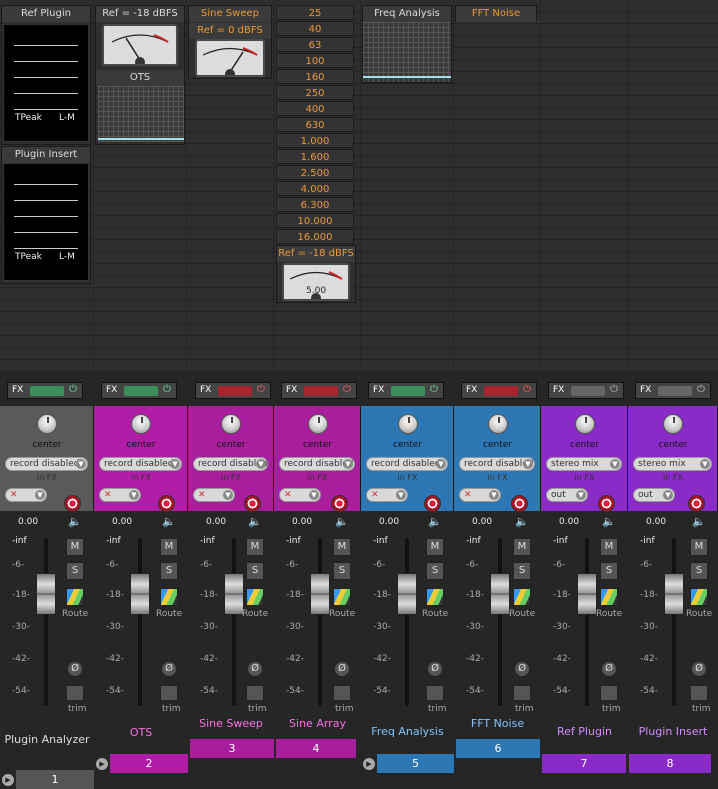 This screenshot has width=718, height=789. Describe the element at coordinates (496, 13) in the screenshot. I see `fft-noise-panel: FFT Noise` at that location.